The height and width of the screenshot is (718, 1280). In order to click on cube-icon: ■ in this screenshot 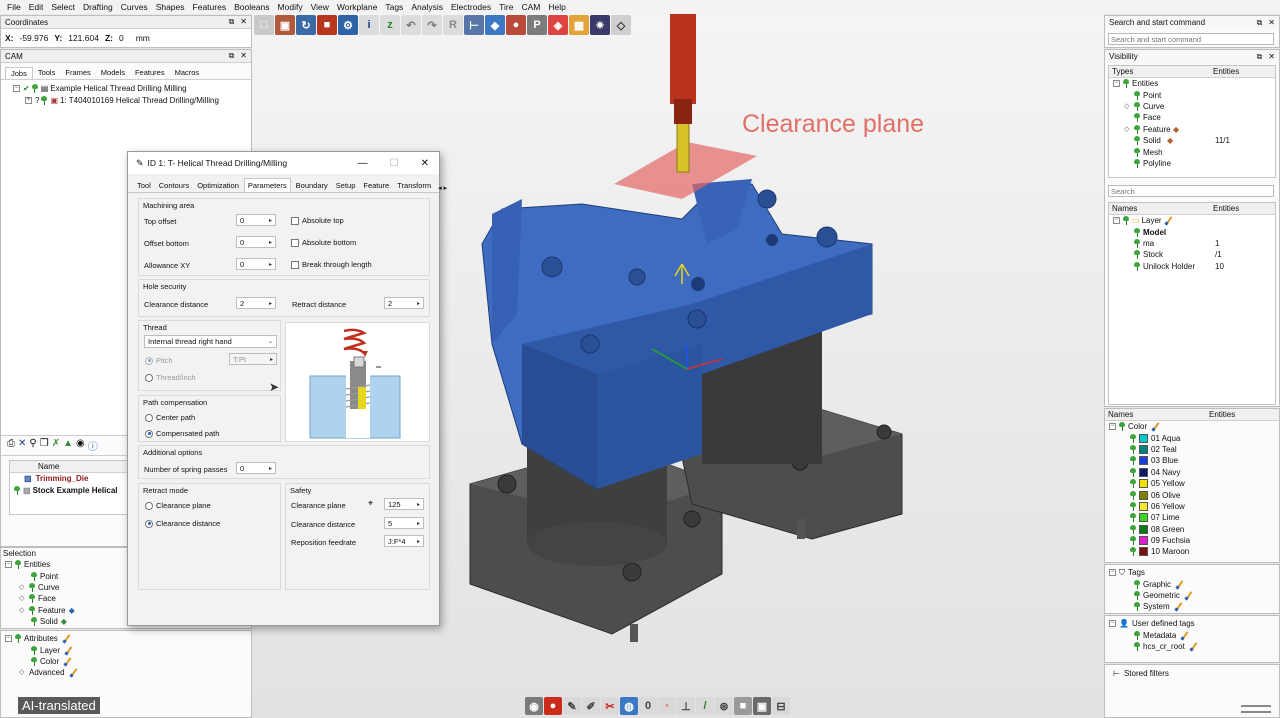, I will do `click(743, 706)`.